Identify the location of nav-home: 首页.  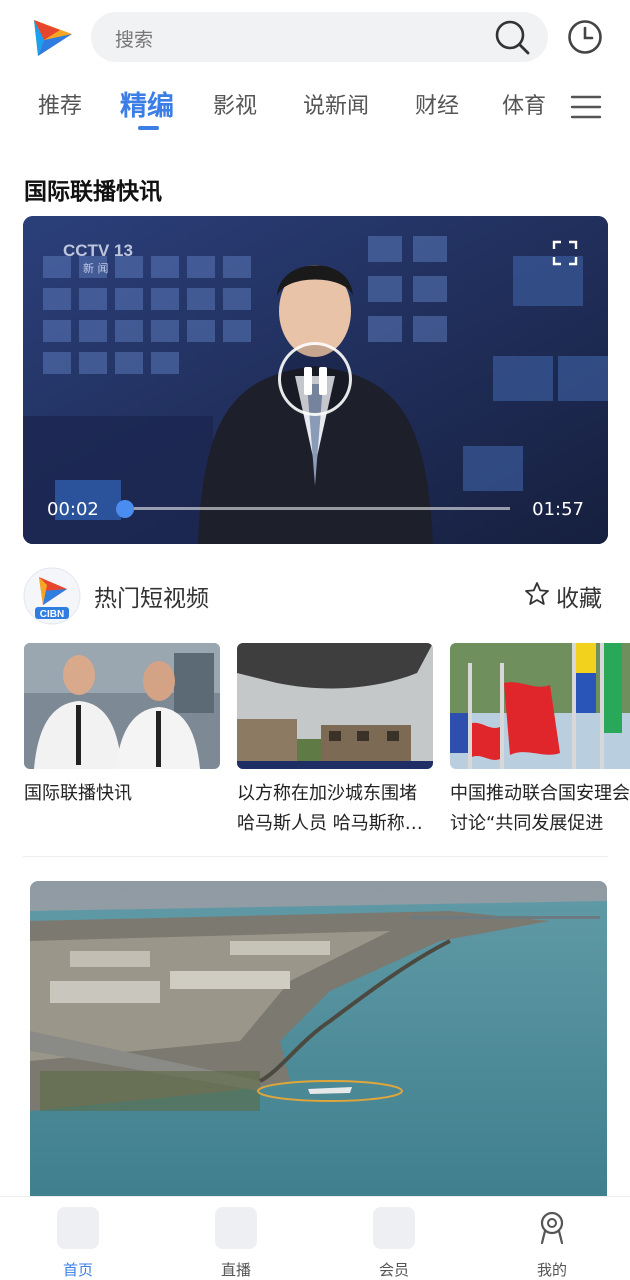
(78, 1242).